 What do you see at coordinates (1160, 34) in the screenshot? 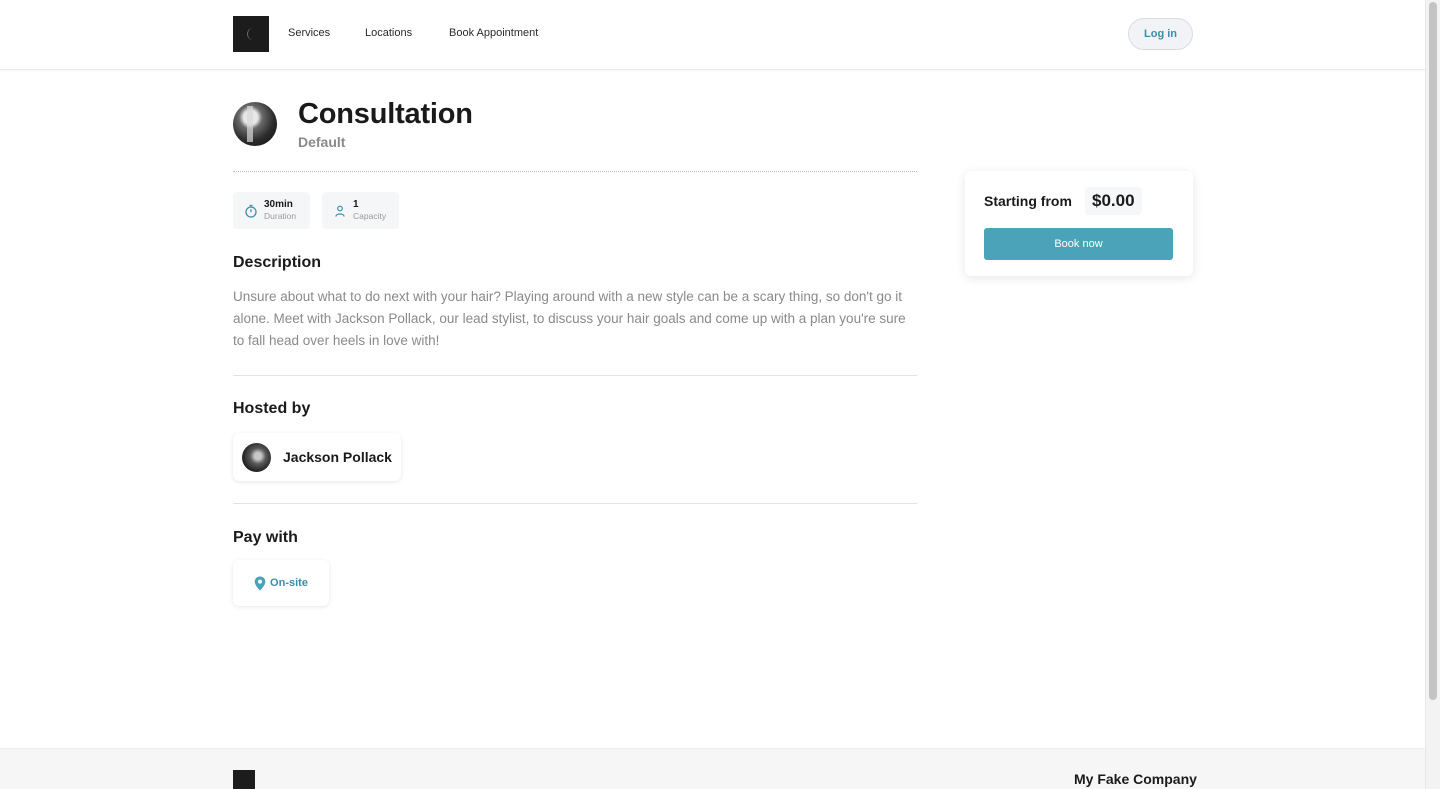
I see `login-button: Log in` at bounding box center [1160, 34].